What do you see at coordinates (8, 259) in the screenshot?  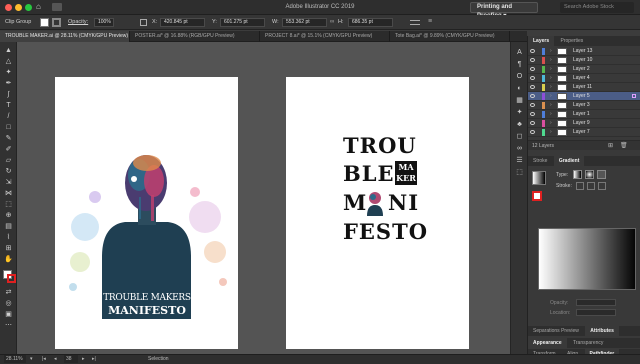 I see `hand-tool-icon: ✋` at bounding box center [8, 259].